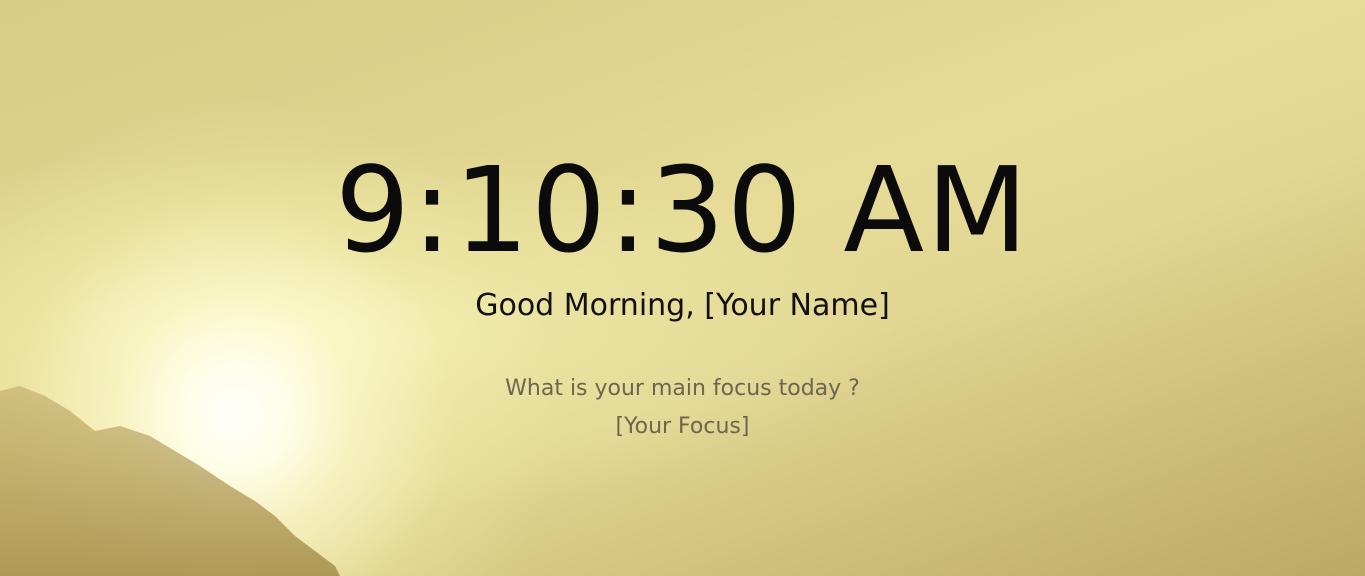  What do you see at coordinates (682, 388) in the screenshot?
I see `focus-question-label: What is your main focus today ?` at bounding box center [682, 388].